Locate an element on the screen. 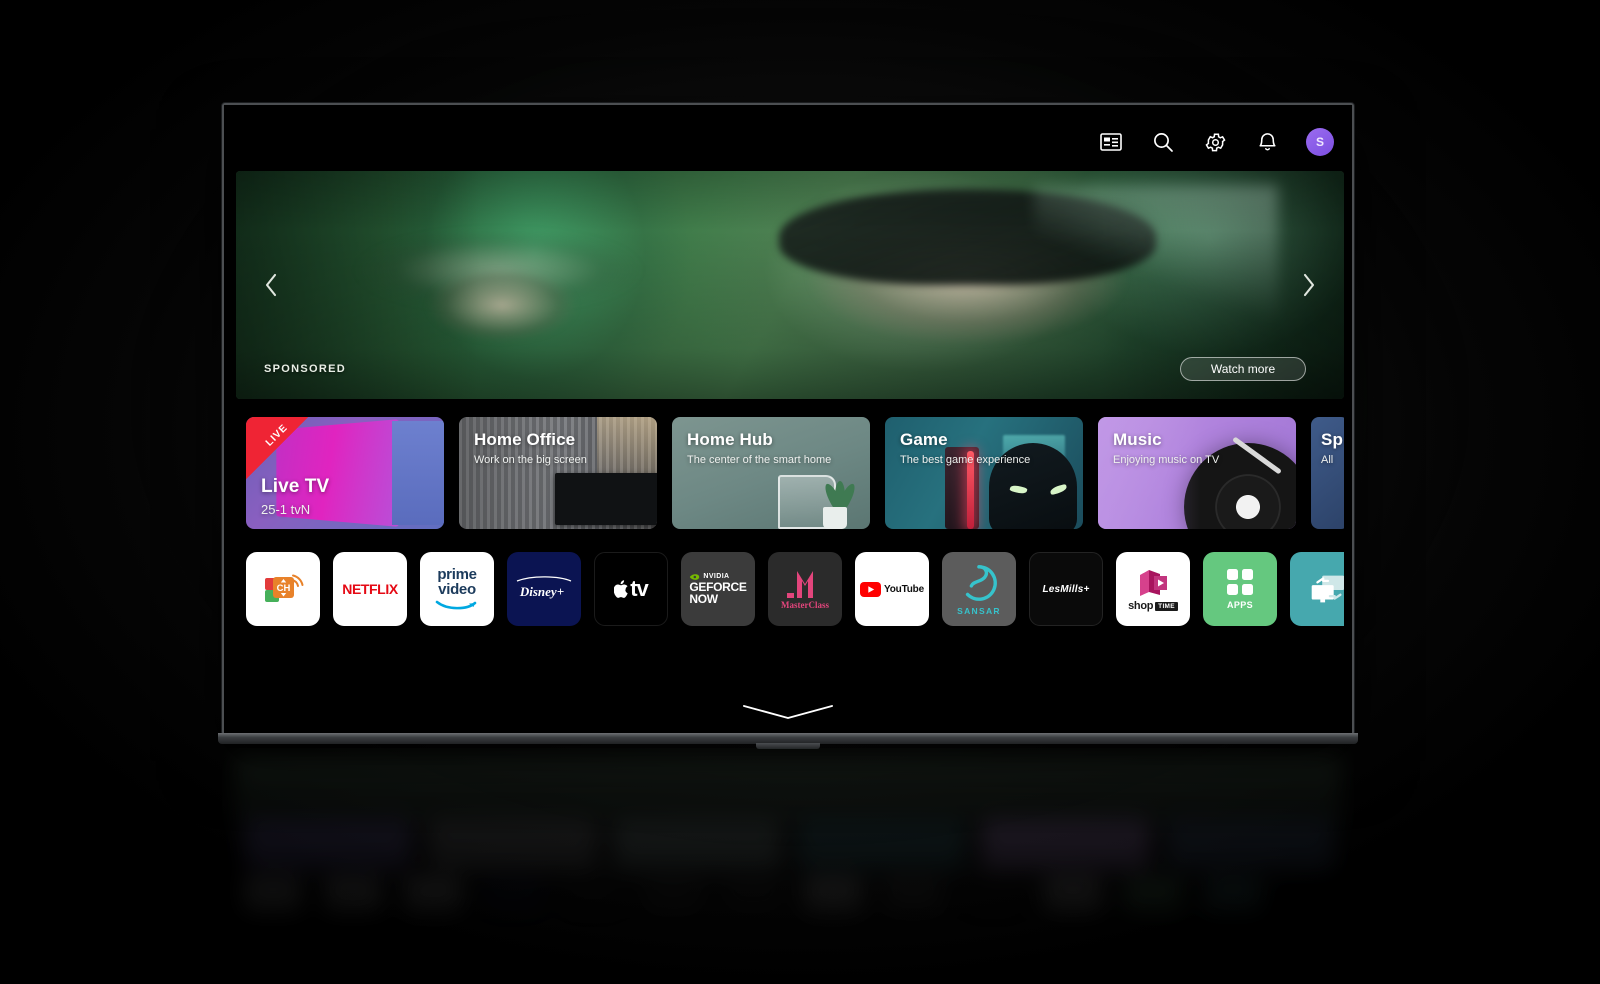 The height and width of the screenshot is (984, 1600). card-title: Game is located at coordinates (924, 439).